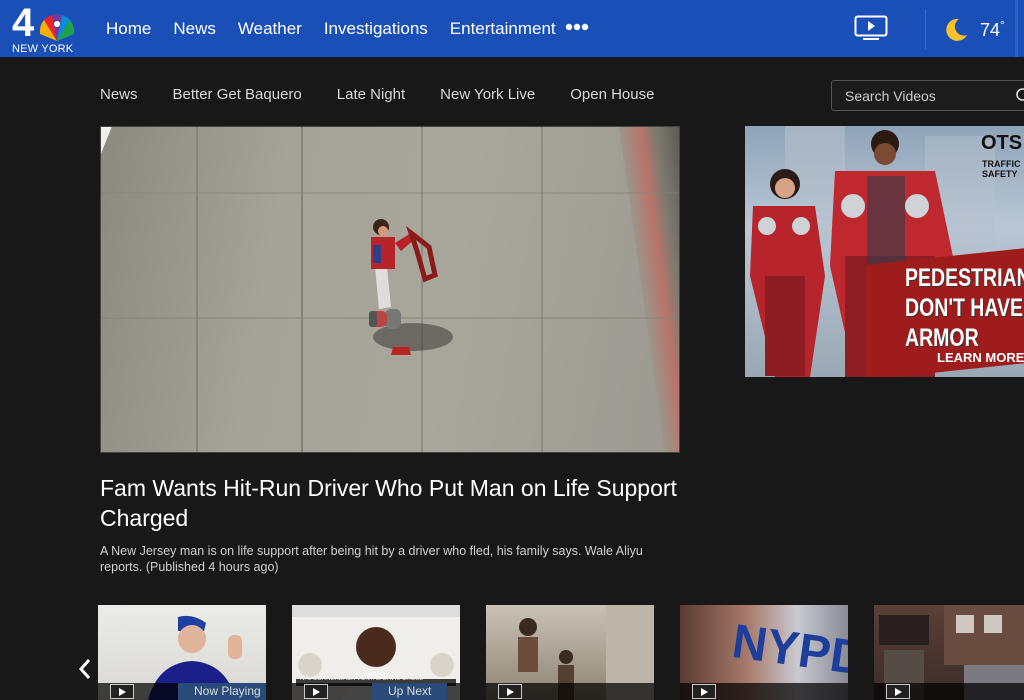 The image size is (1024, 700). What do you see at coordinates (922, 95) in the screenshot?
I see `search-input` at bounding box center [922, 95].